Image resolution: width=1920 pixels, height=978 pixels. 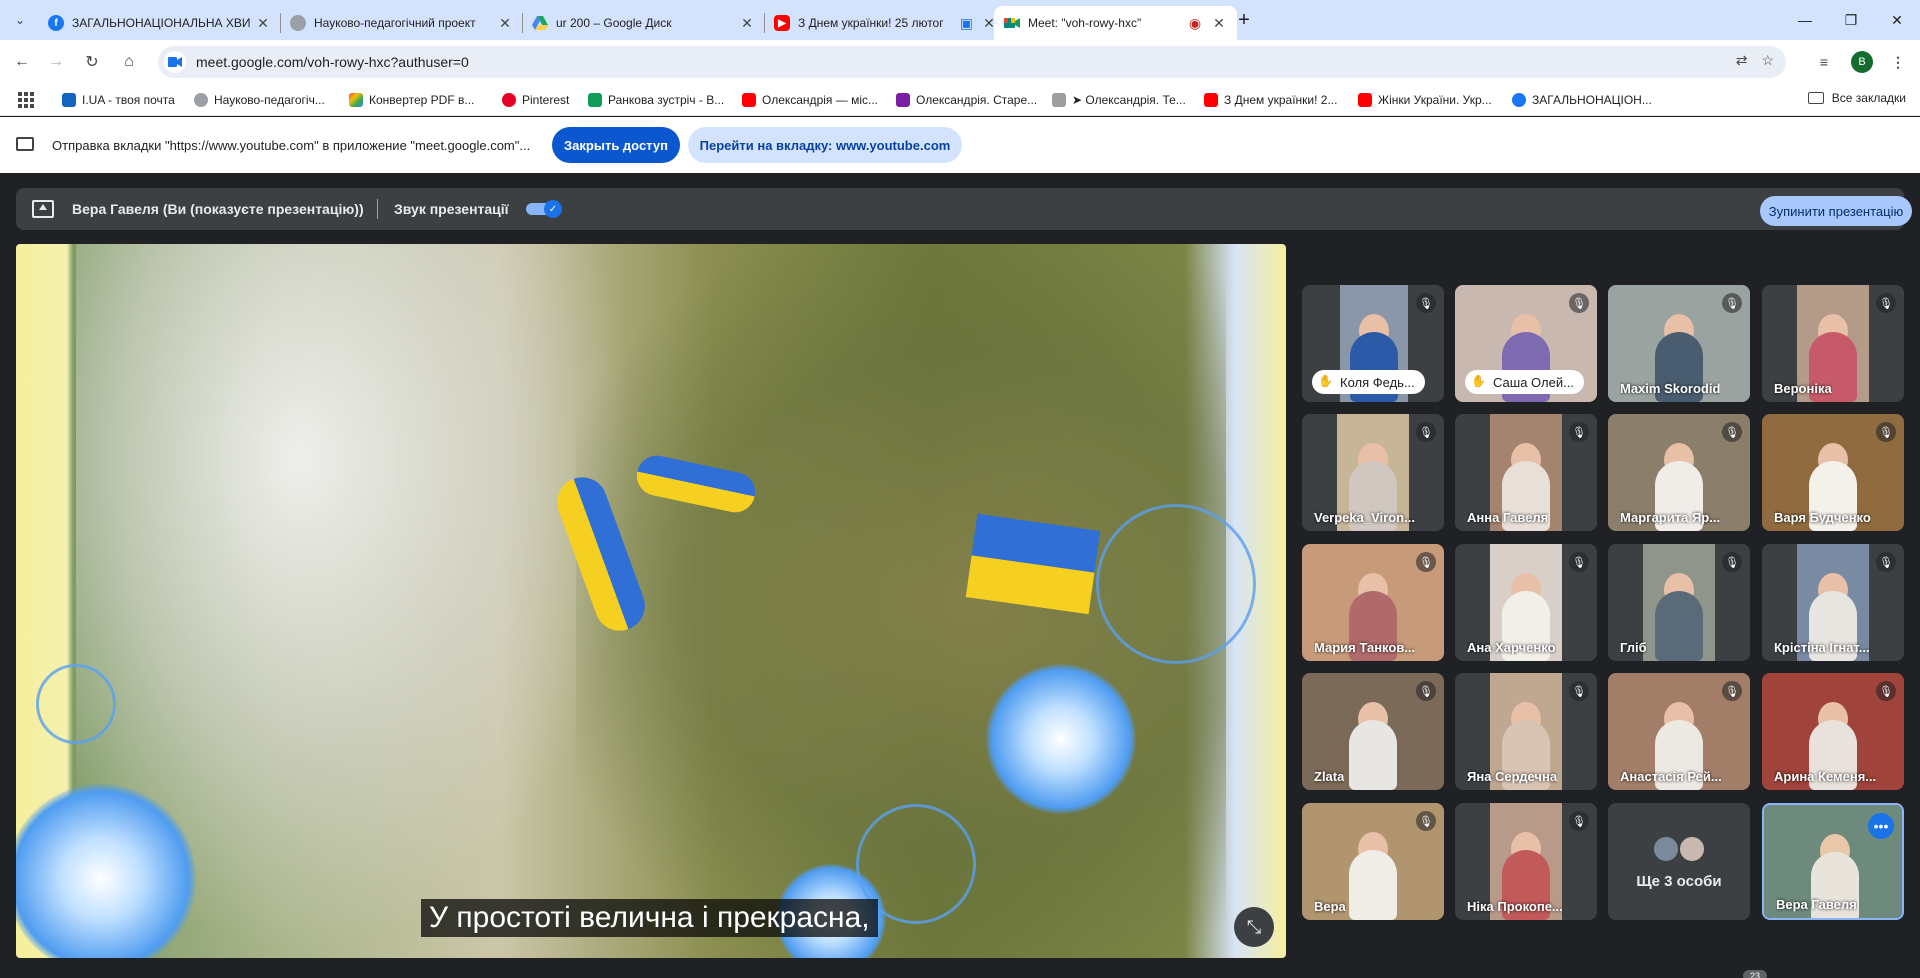 I want to click on all-bookmarks-label: Все закладки, so click(x=1868, y=98).